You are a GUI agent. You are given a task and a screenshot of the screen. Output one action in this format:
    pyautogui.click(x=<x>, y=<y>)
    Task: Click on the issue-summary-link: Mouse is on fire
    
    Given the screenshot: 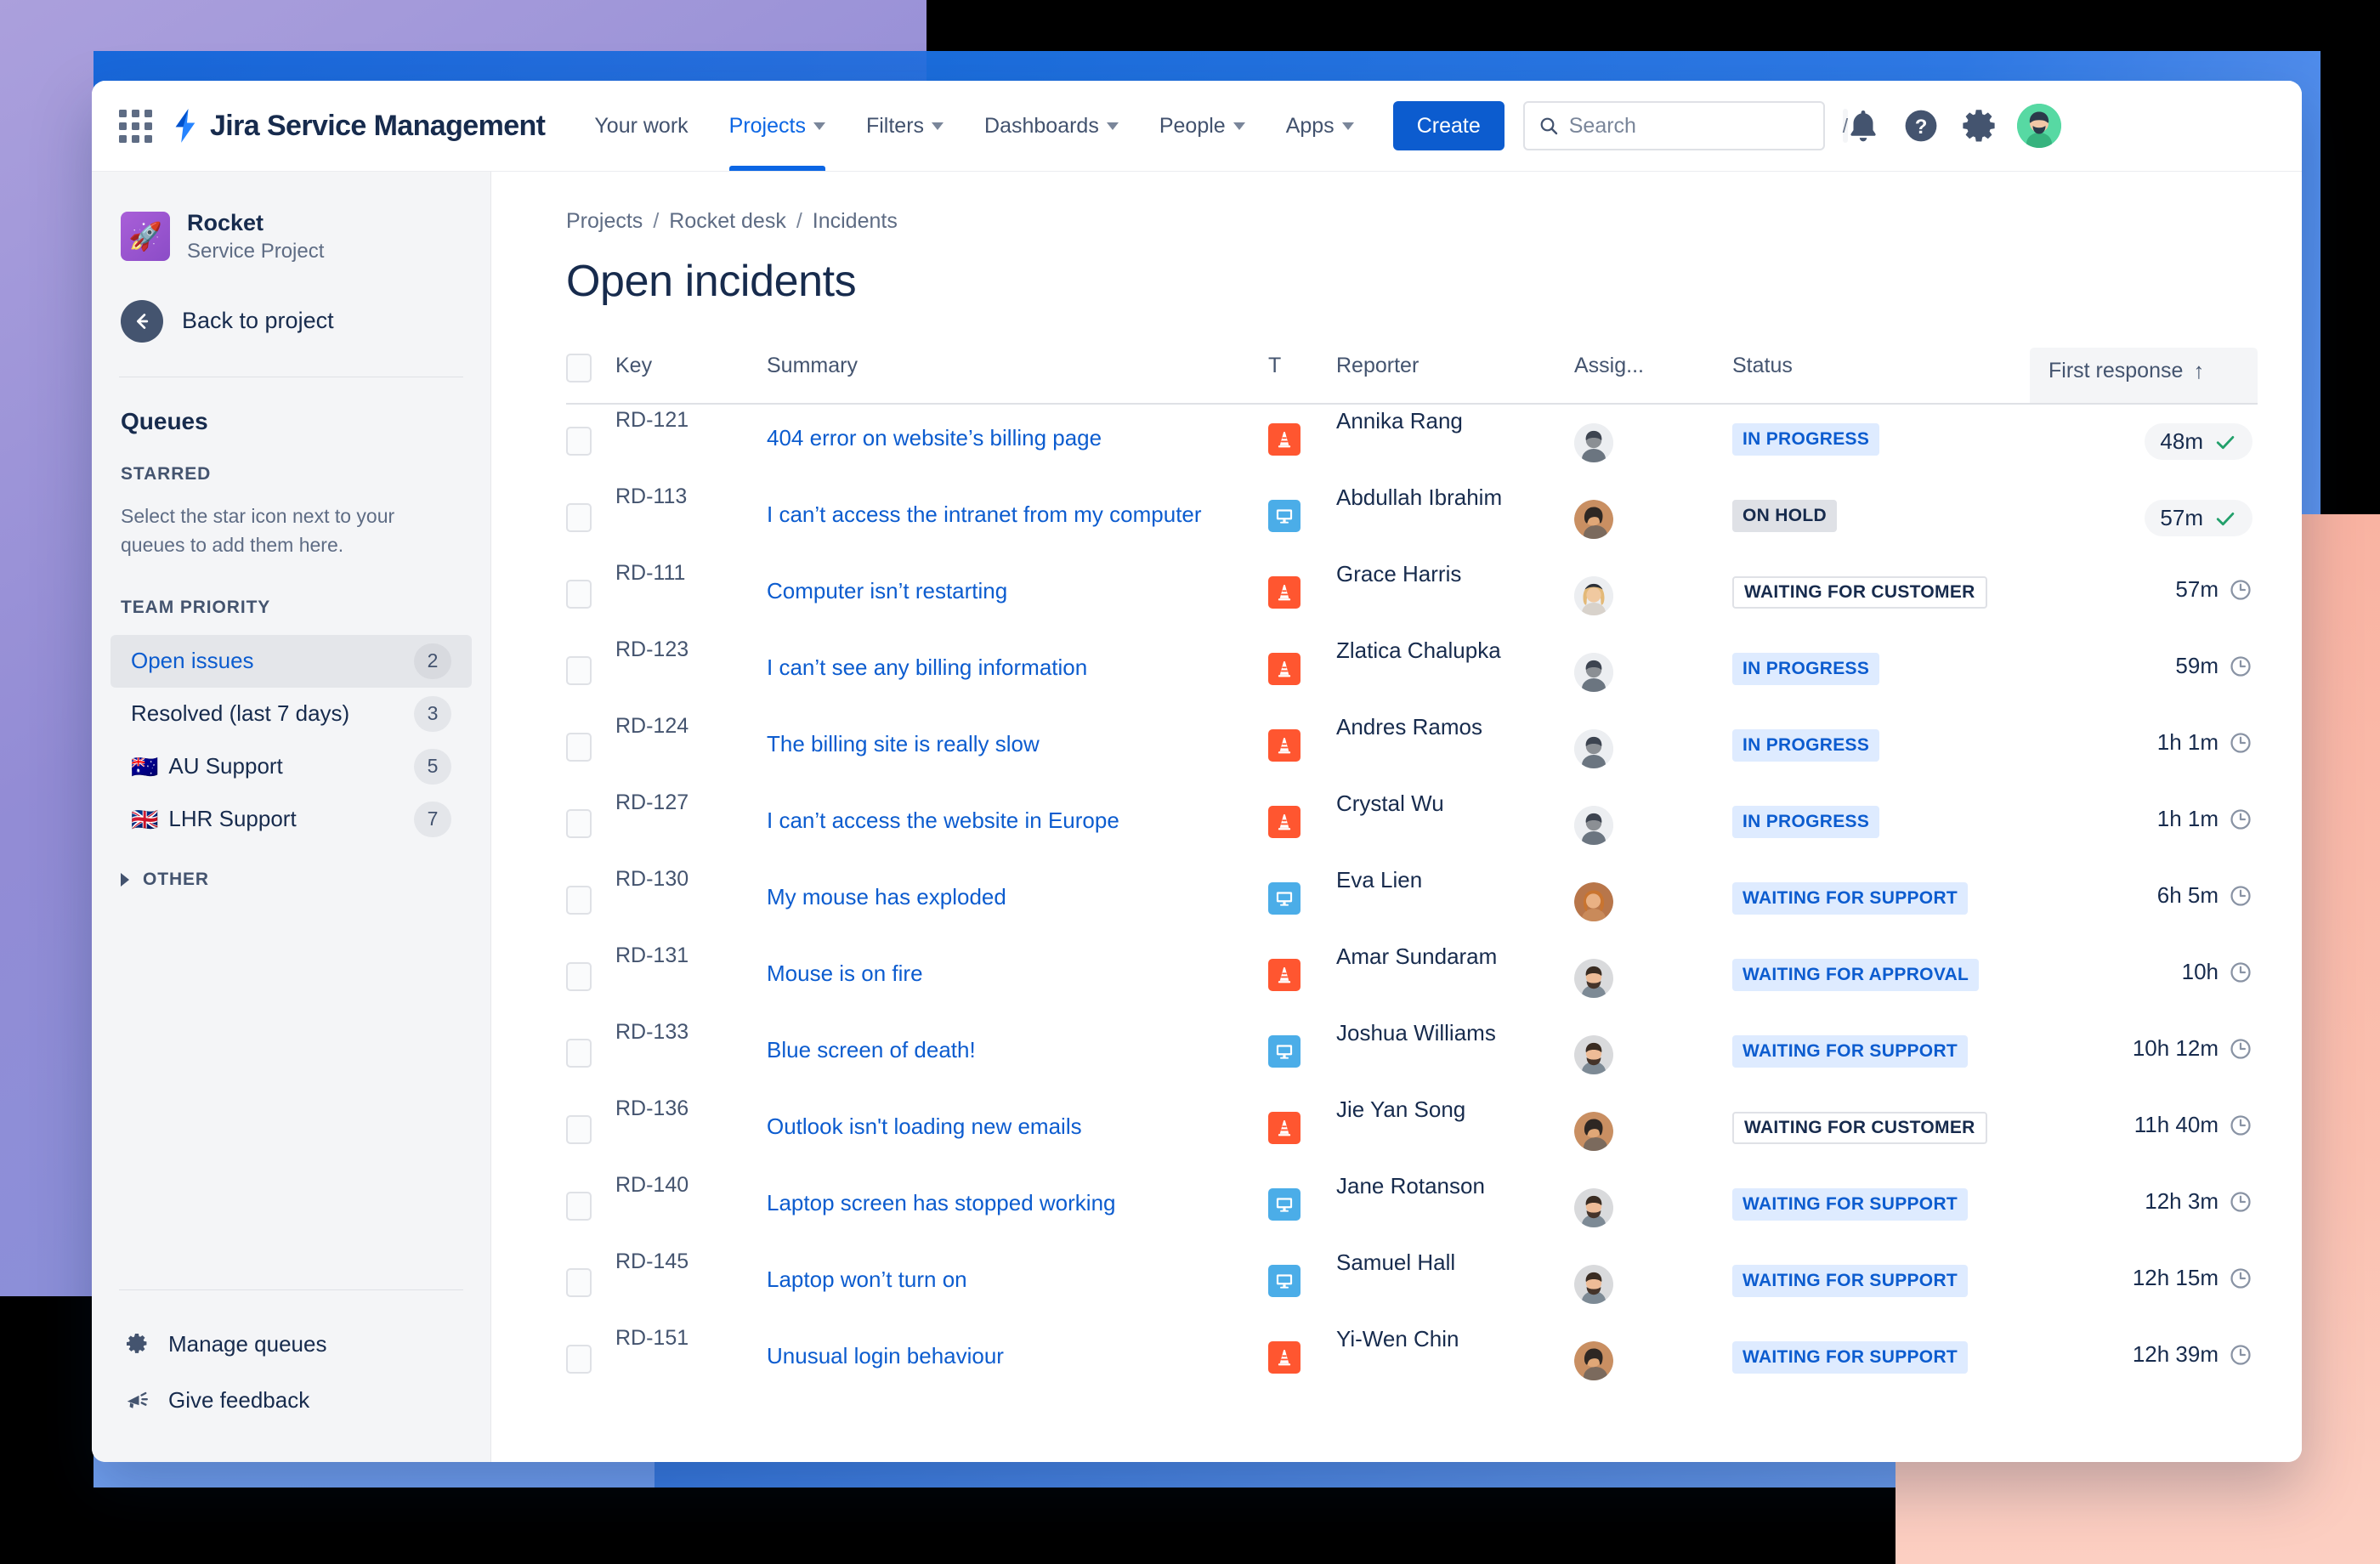 What is the action you would take?
    pyautogui.click(x=1017, y=973)
    